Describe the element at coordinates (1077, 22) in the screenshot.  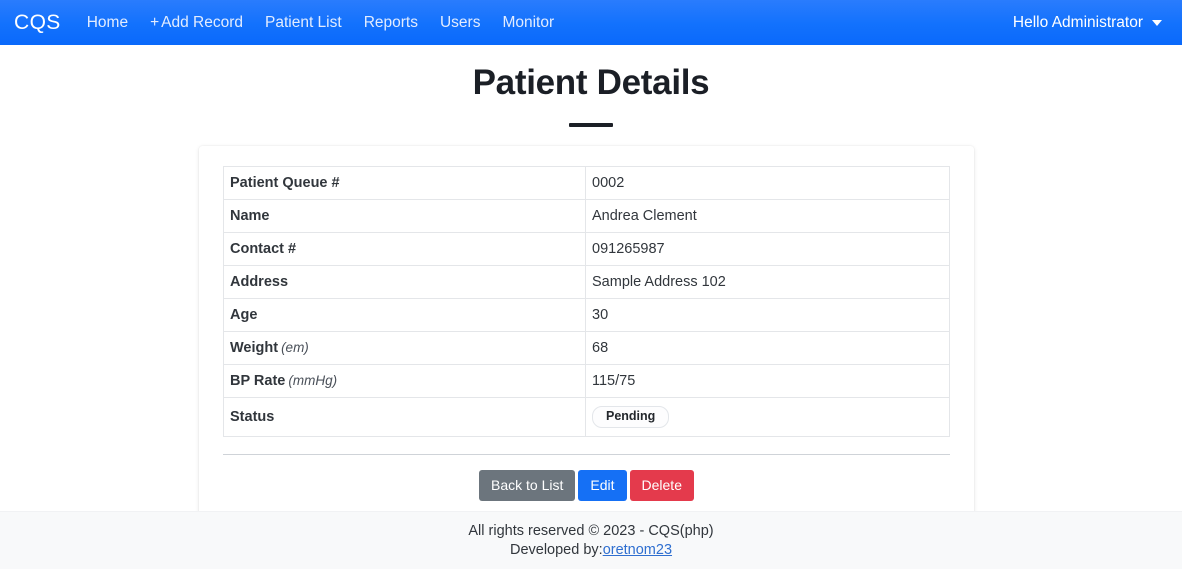
I see `user-greeting-label: Hello Administrator` at that location.